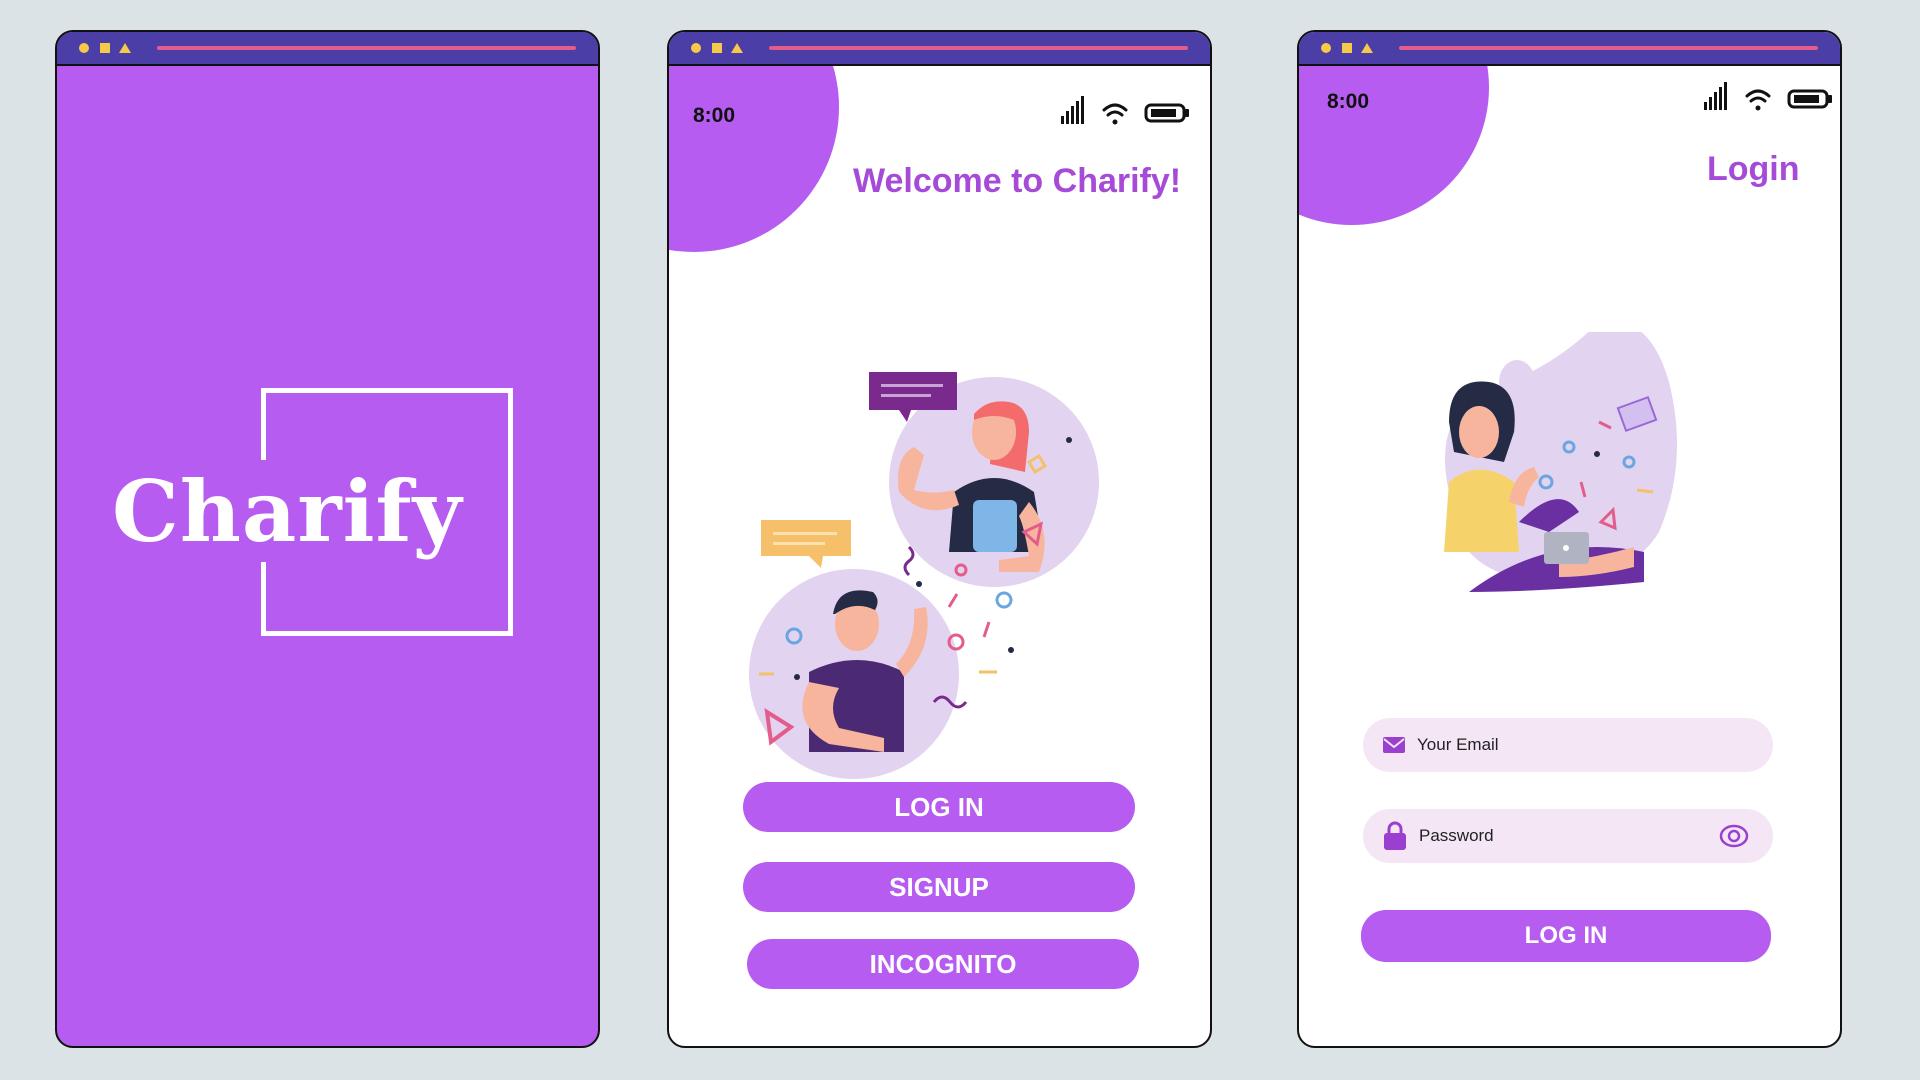 This screenshot has height=1080, width=1920. Describe the element at coordinates (1395, 835) in the screenshot. I see `lock-icon` at that location.